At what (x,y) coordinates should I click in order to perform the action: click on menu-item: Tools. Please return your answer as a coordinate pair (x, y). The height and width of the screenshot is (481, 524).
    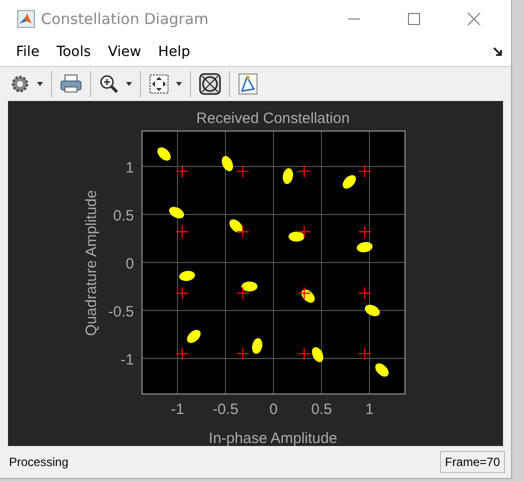
    Looking at the image, I should click on (73, 52).